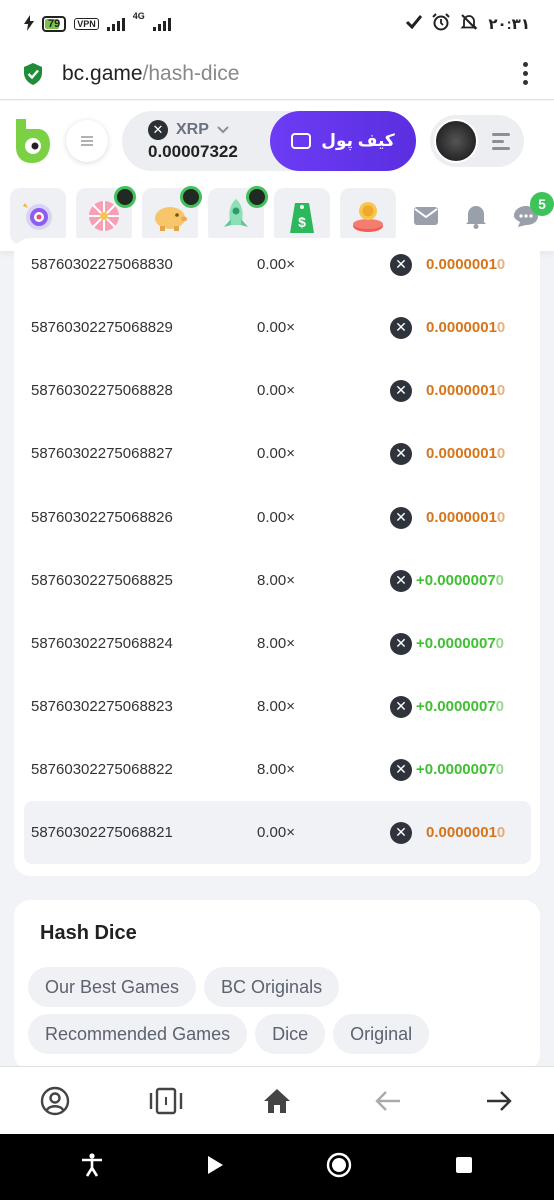  I want to click on wallet-button: کیف پول, so click(343, 141).